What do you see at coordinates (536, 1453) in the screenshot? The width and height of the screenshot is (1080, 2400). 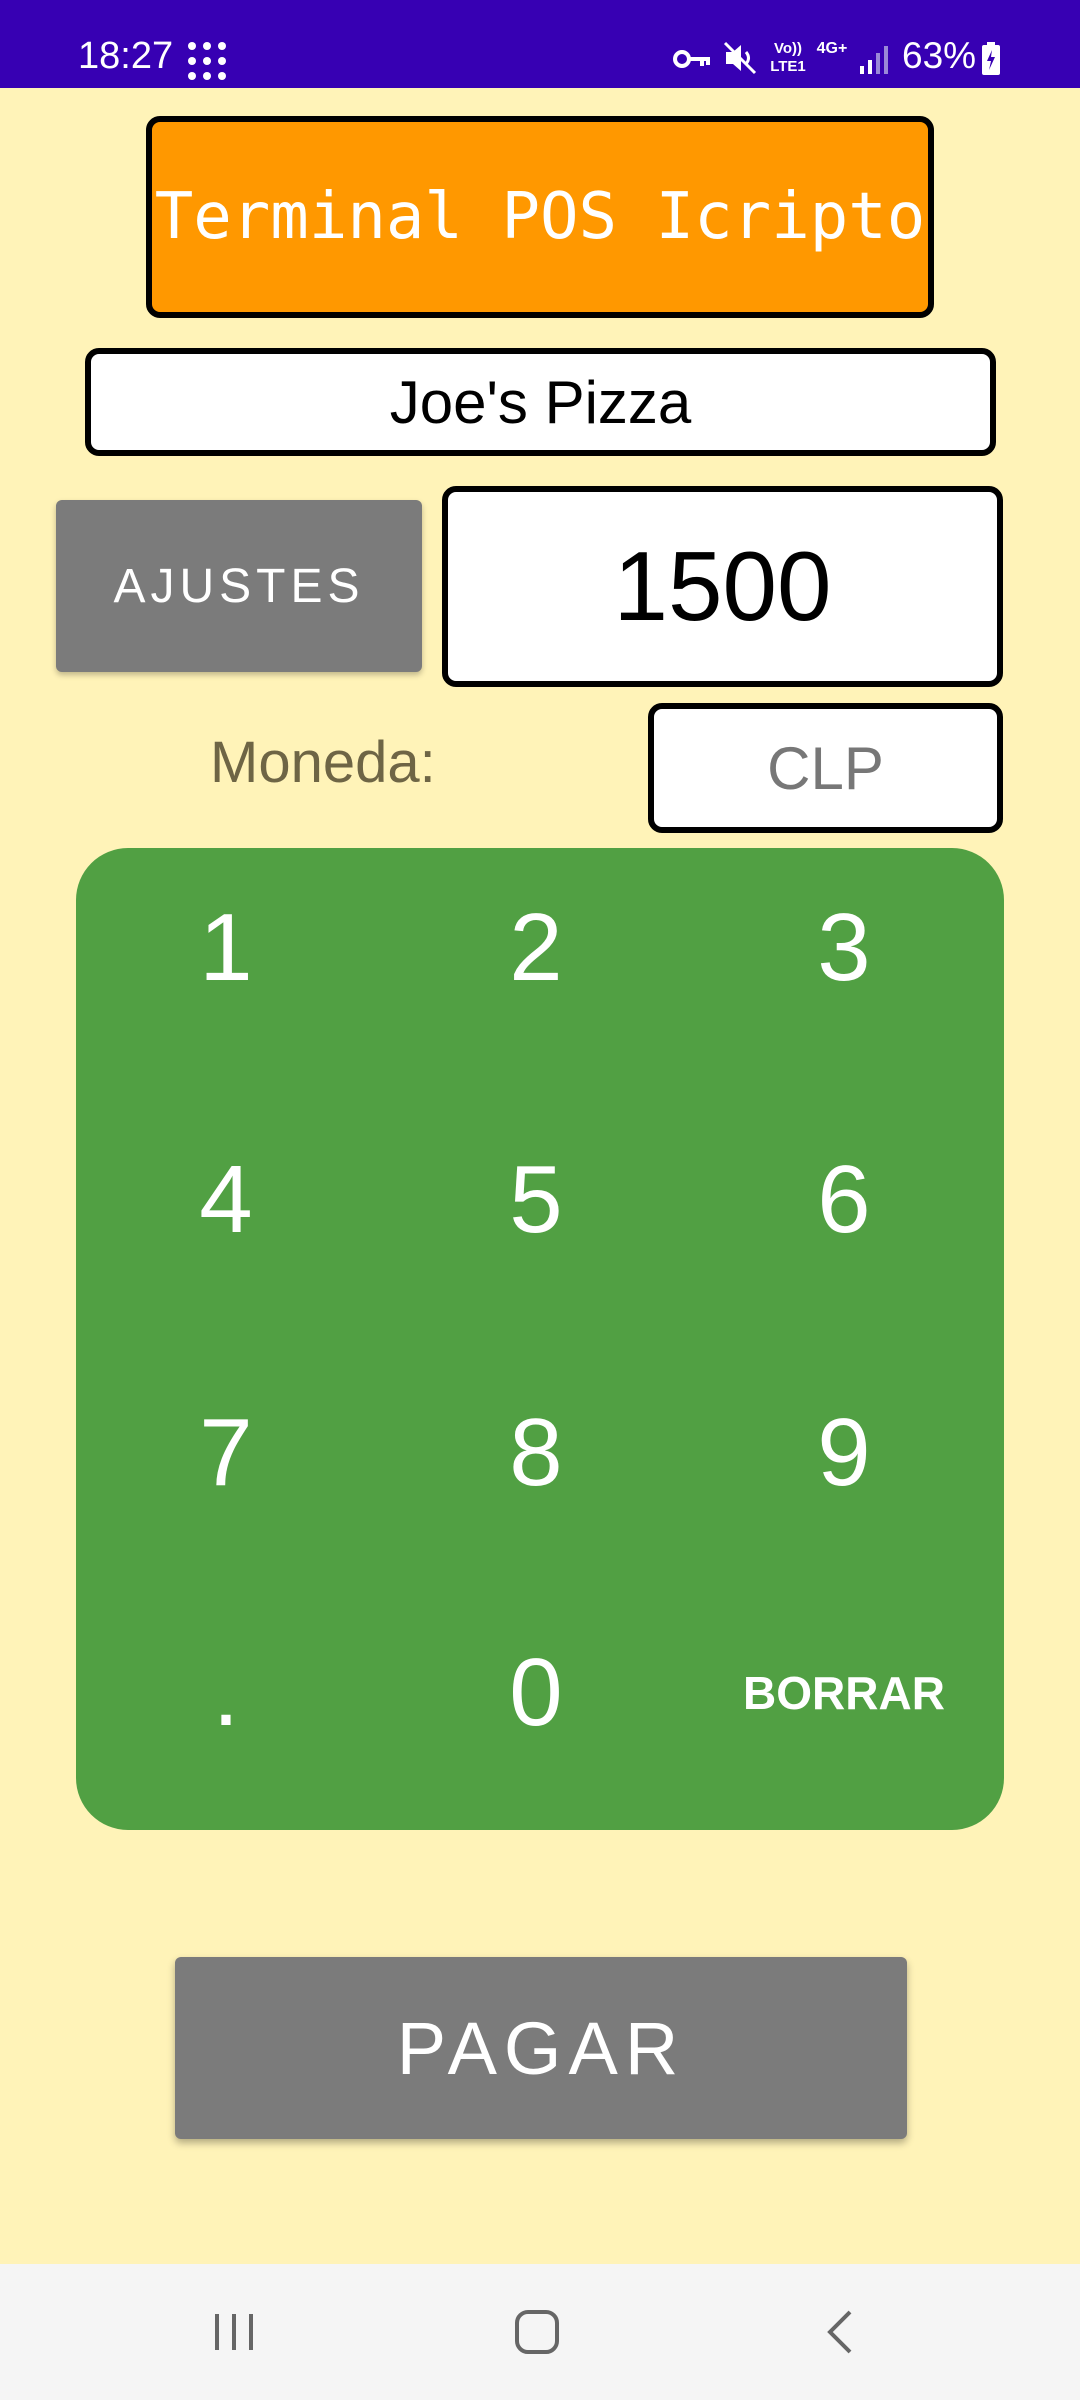 I see `key-8: 8` at bounding box center [536, 1453].